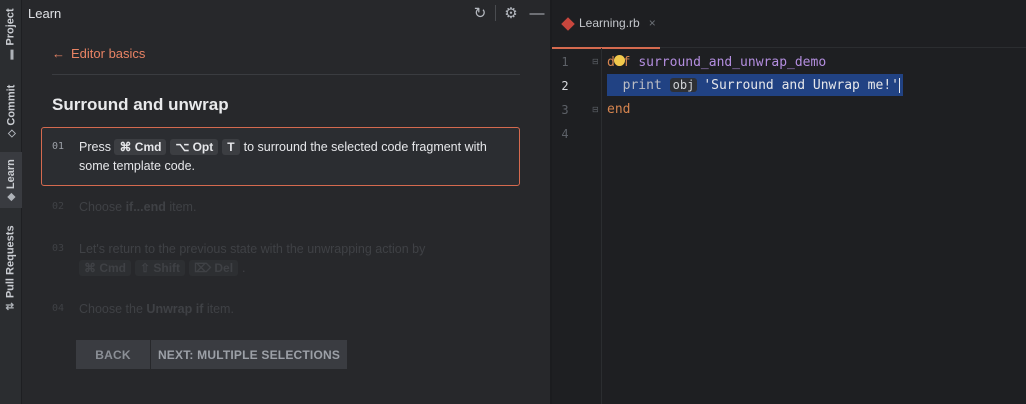 Image resolution: width=1026 pixels, height=404 pixels. What do you see at coordinates (58, 146) in the screenshot?
I see `step-number: 01` at bounding box center [58, 146].